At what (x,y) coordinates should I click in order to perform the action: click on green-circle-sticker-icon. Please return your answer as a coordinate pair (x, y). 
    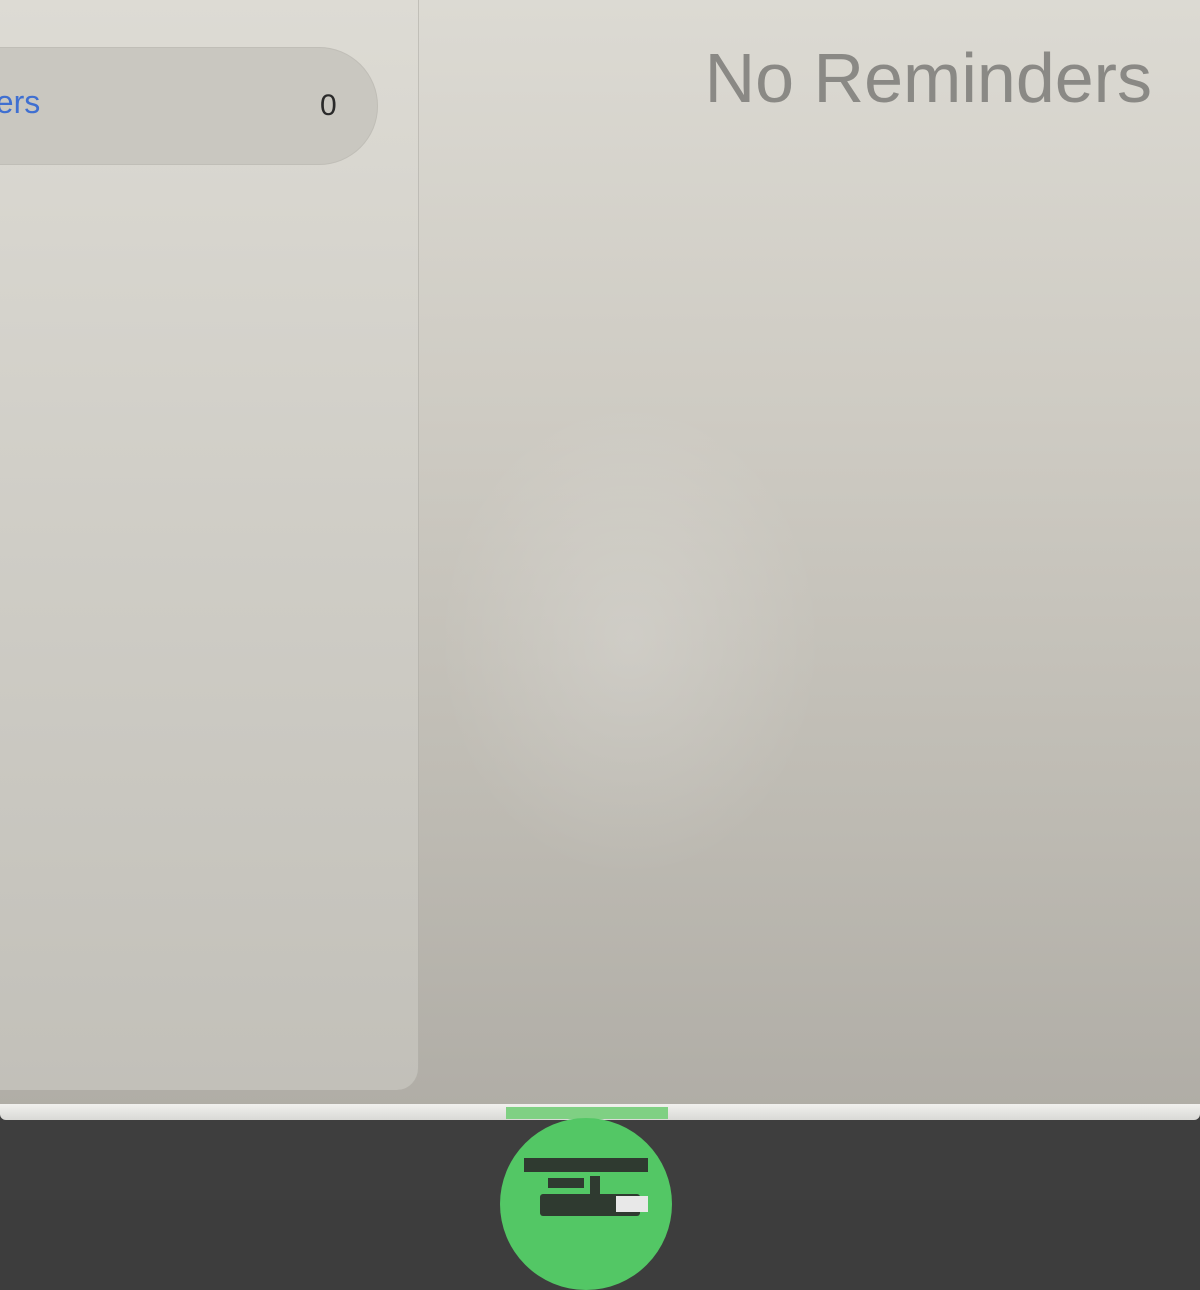
    Looking at the image, I should click on (586, 1204).